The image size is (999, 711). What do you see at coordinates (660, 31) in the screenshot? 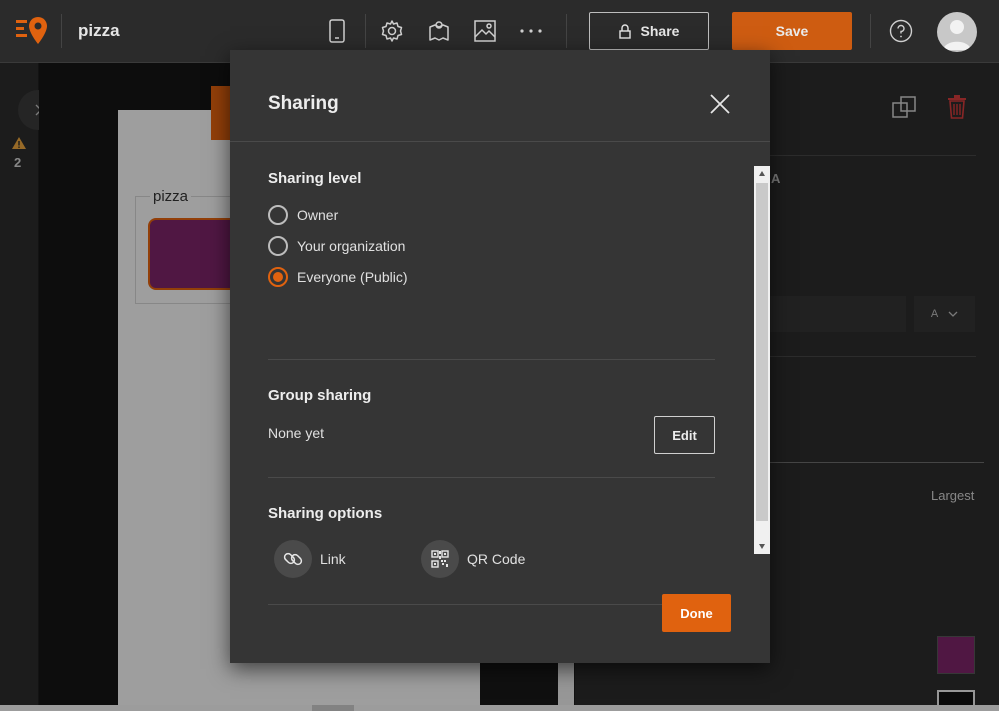
I see `share-button-label: Share` at bounding box center [660, 31].